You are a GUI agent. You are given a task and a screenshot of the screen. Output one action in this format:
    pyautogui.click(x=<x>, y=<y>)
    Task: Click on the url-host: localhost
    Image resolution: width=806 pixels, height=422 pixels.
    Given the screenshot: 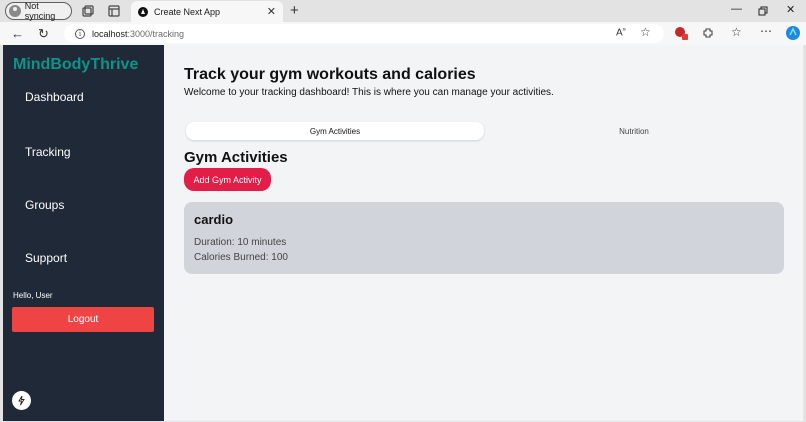 What is the action you would take?
    pyautogui.click(x=110, y=33)
    